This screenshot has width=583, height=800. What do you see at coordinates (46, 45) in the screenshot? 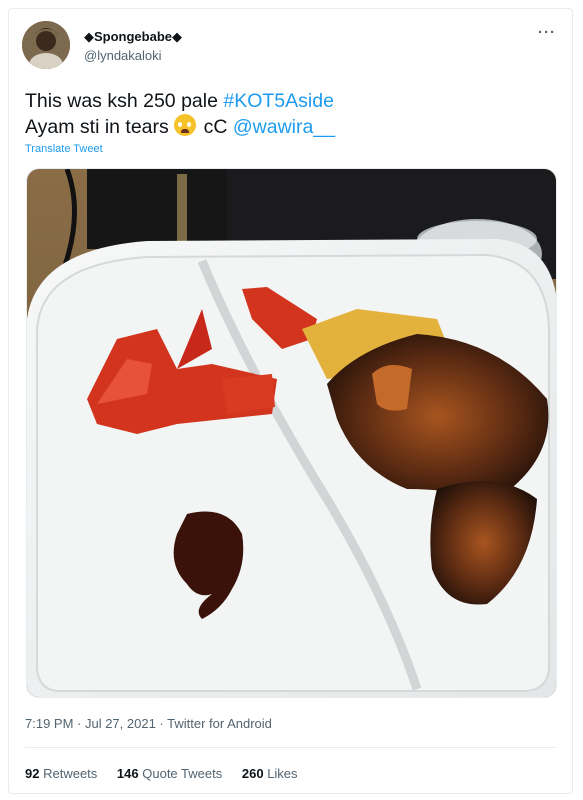
I see `avatar` at bounding box center [46, 45].